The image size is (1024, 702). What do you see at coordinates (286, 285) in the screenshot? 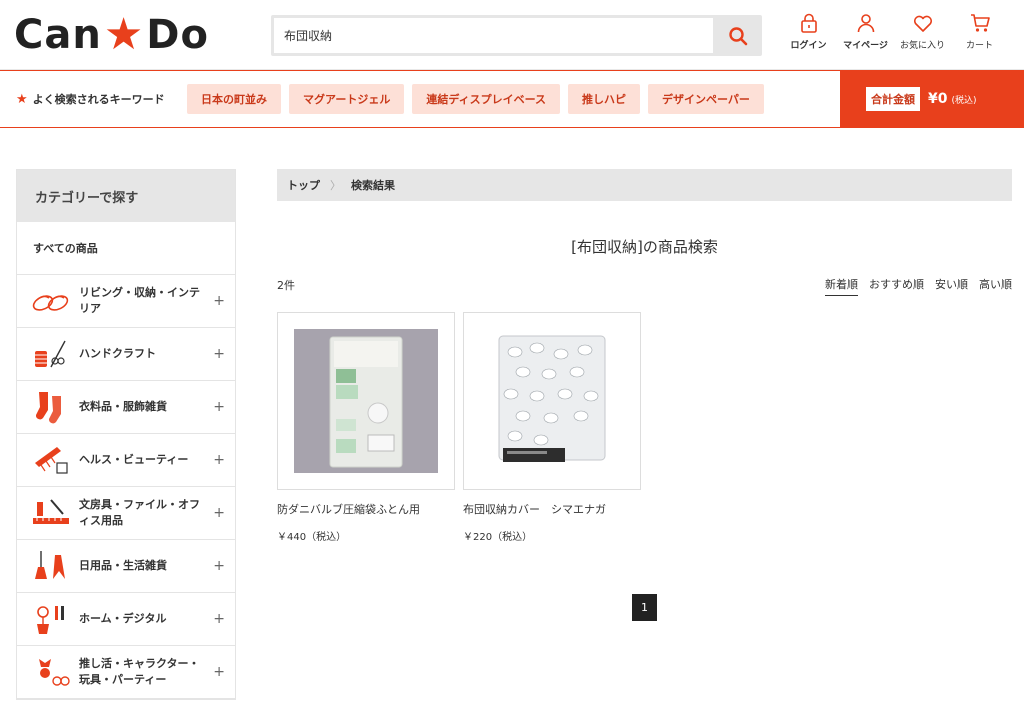
I see `result-count: 2件` at bounding box center [286, 285].